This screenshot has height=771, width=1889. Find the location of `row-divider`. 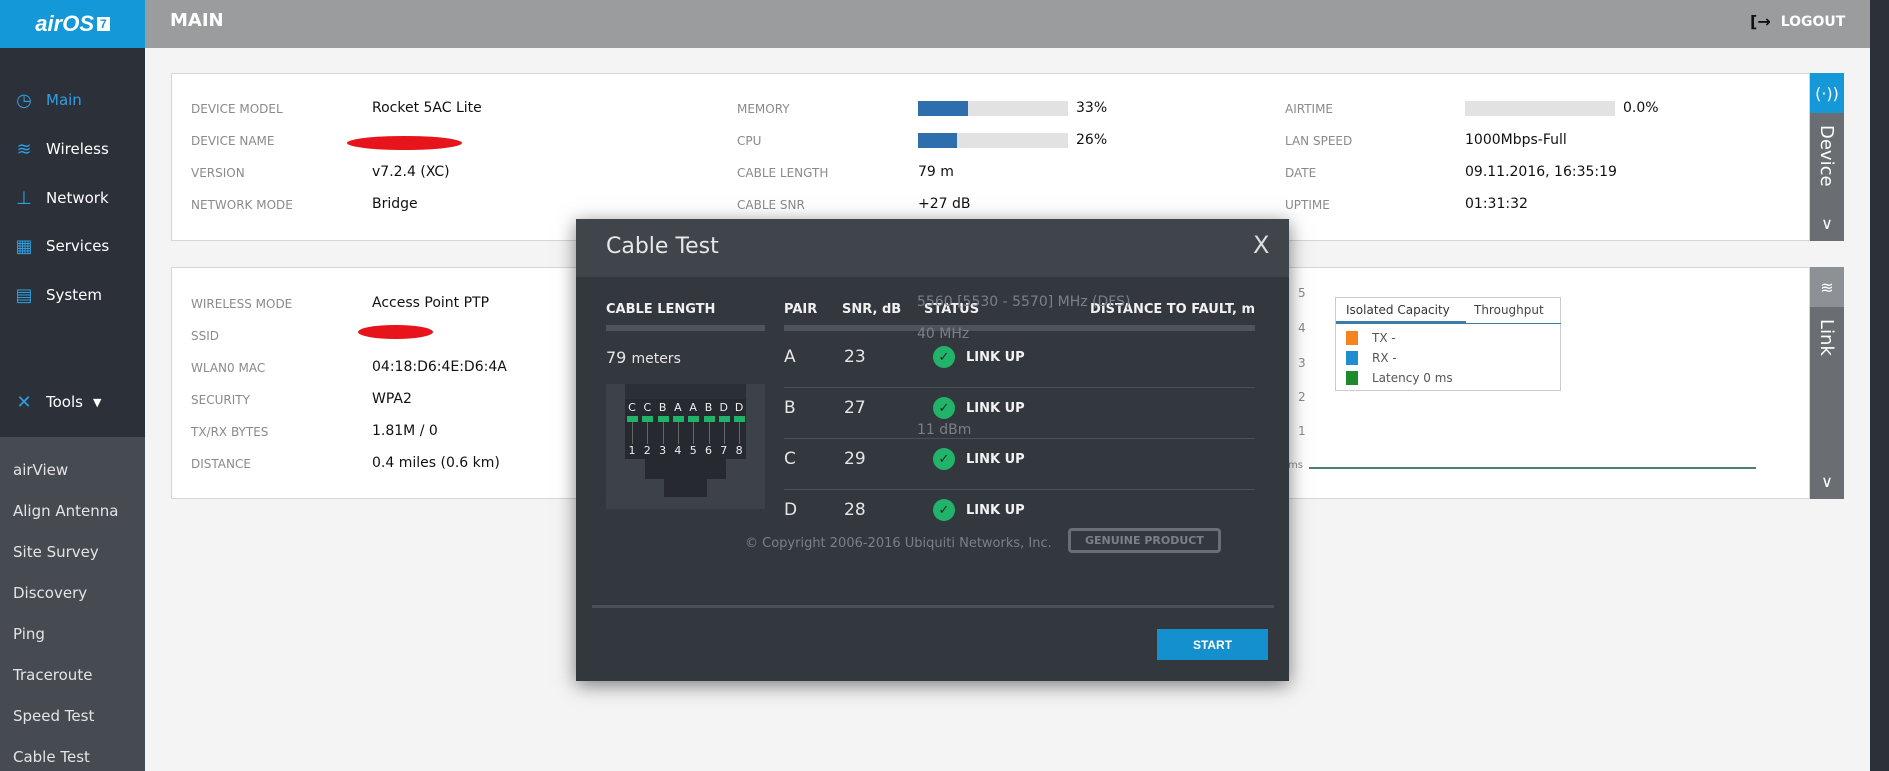

row-divider is located at coordinates (1019, 438).